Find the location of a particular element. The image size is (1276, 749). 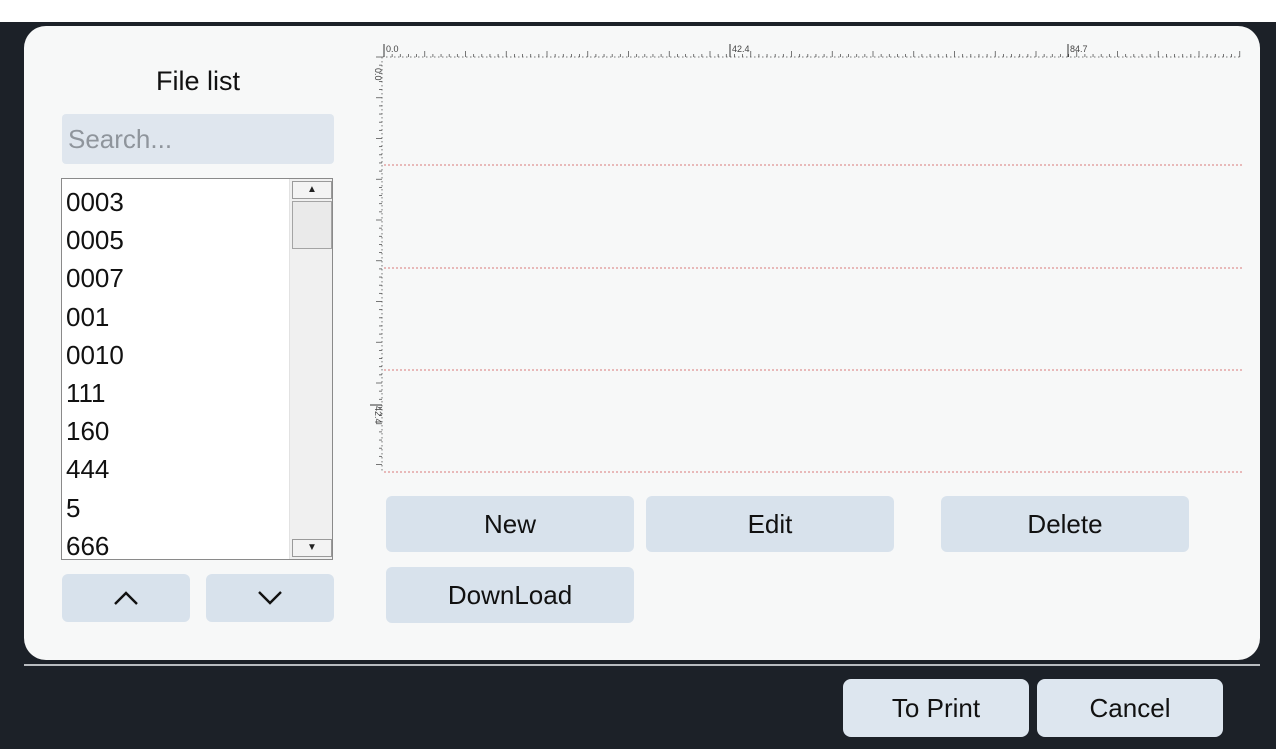

left-ruler-ticks is located at coordinates (379, 260).